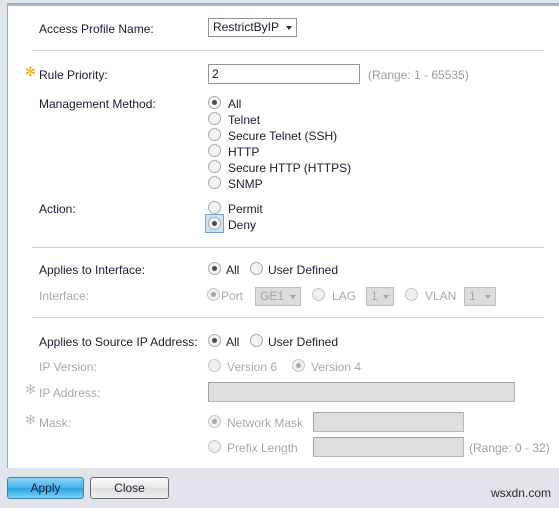  What do you see at coordinates (70, 393) in the screenshot?
I see `ip-address-label: IP Address:` at bounding box center [70, 393].